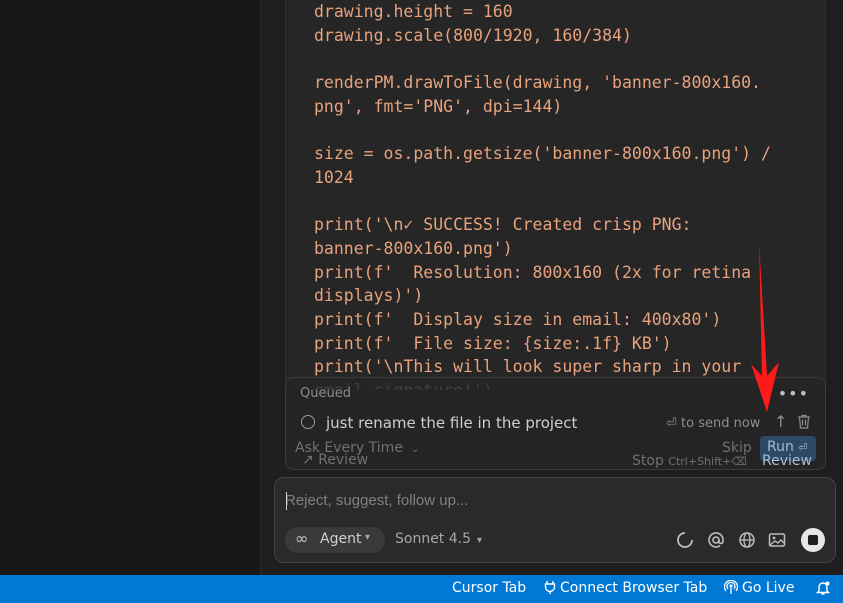 This screenshot has height=603, width=843. What do you see at coordinates (825, 589) in the screenshot?
I see `notifications-bell-icon` at bounding box center [825, 589].